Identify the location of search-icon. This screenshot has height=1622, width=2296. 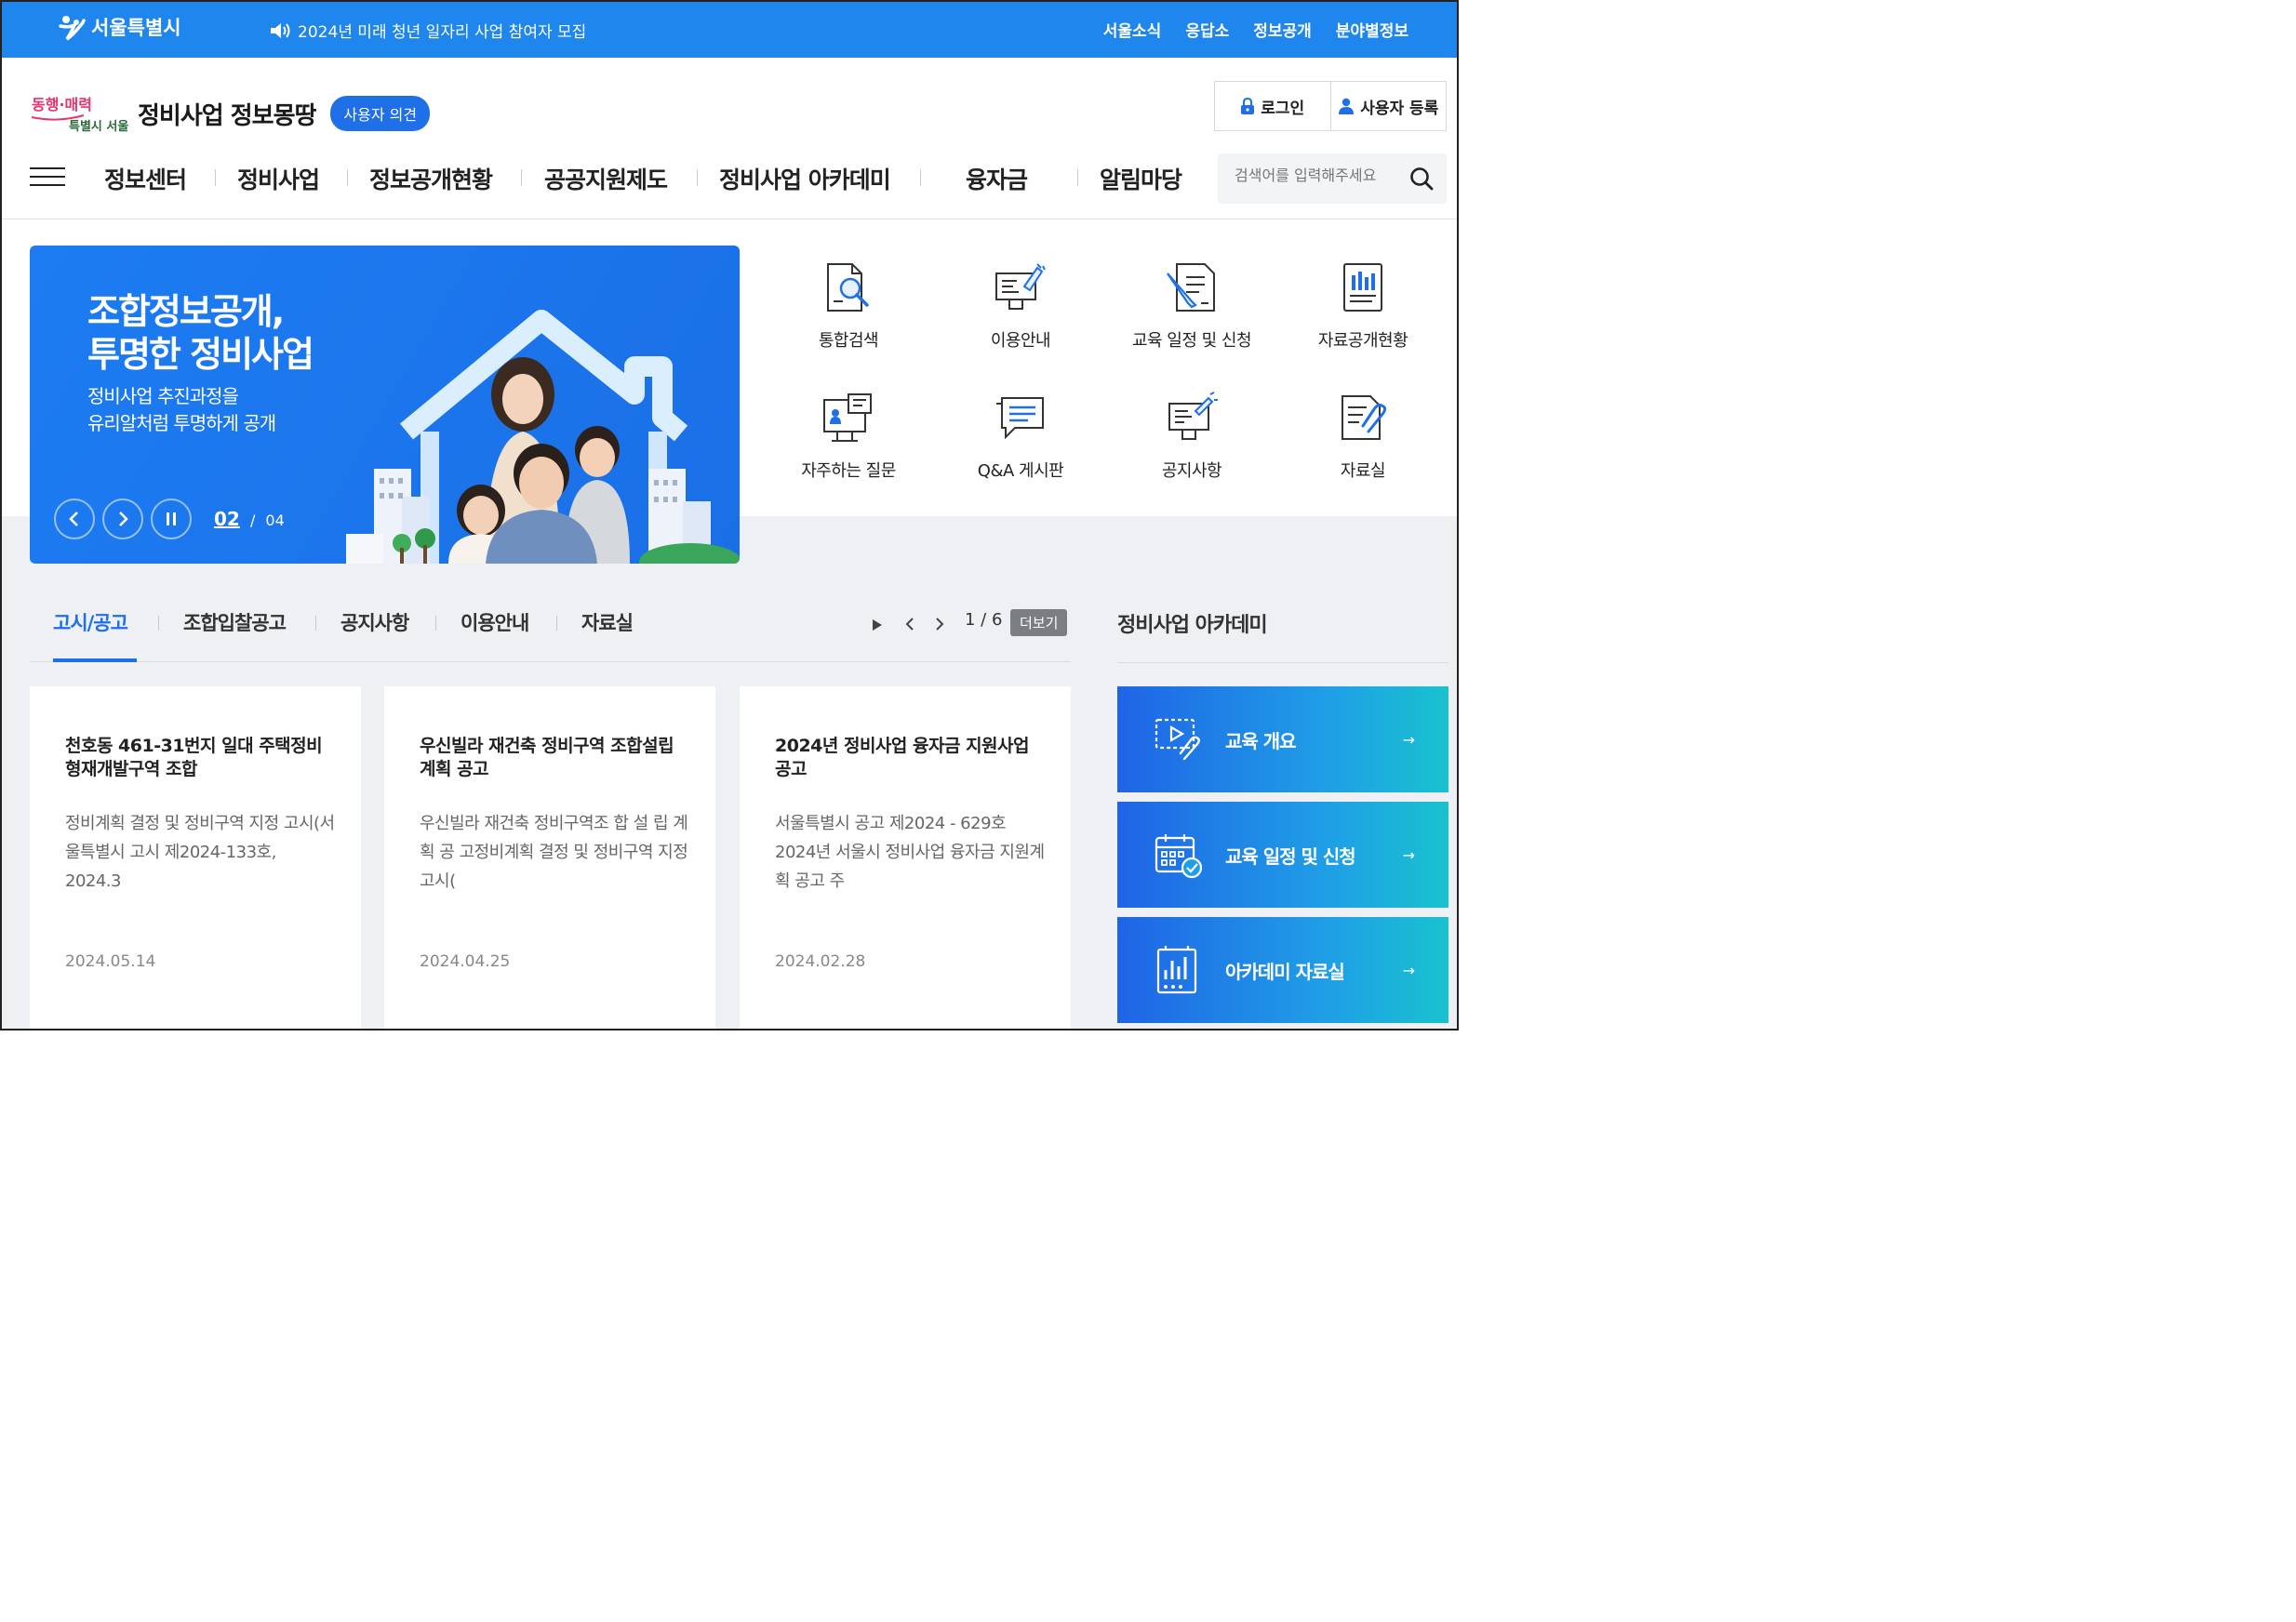
(1421, 178).